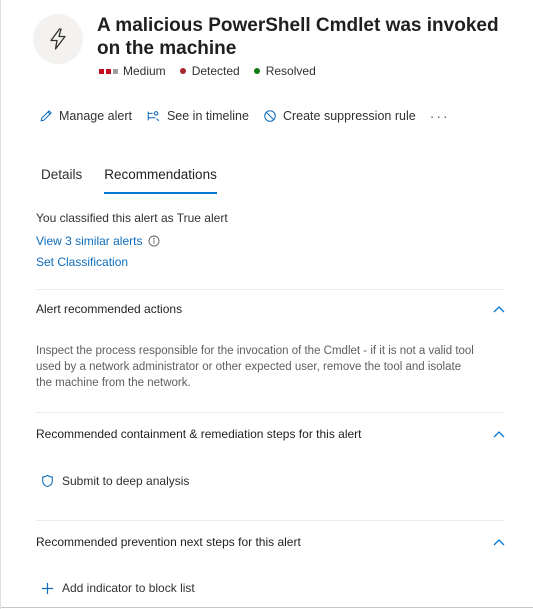  Describe the element at coordinates (132, 218) in the screenshot. I see `classification-text: You classified this alert as True alert` at that location.